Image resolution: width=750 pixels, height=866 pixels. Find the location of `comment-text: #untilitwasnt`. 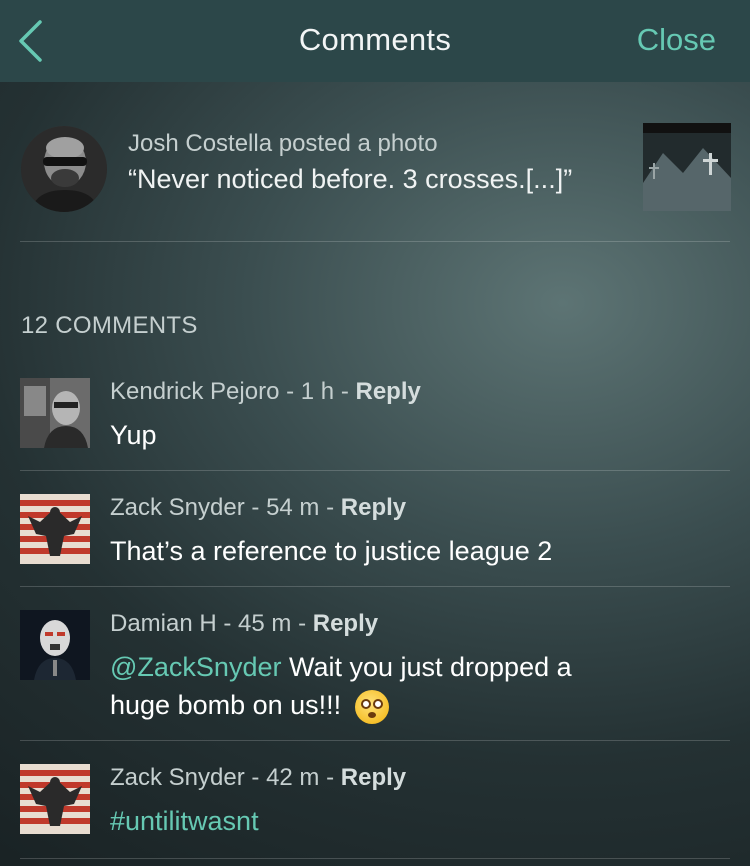

comment-text: #untilitwasnt is located at coordinates (410, 821).